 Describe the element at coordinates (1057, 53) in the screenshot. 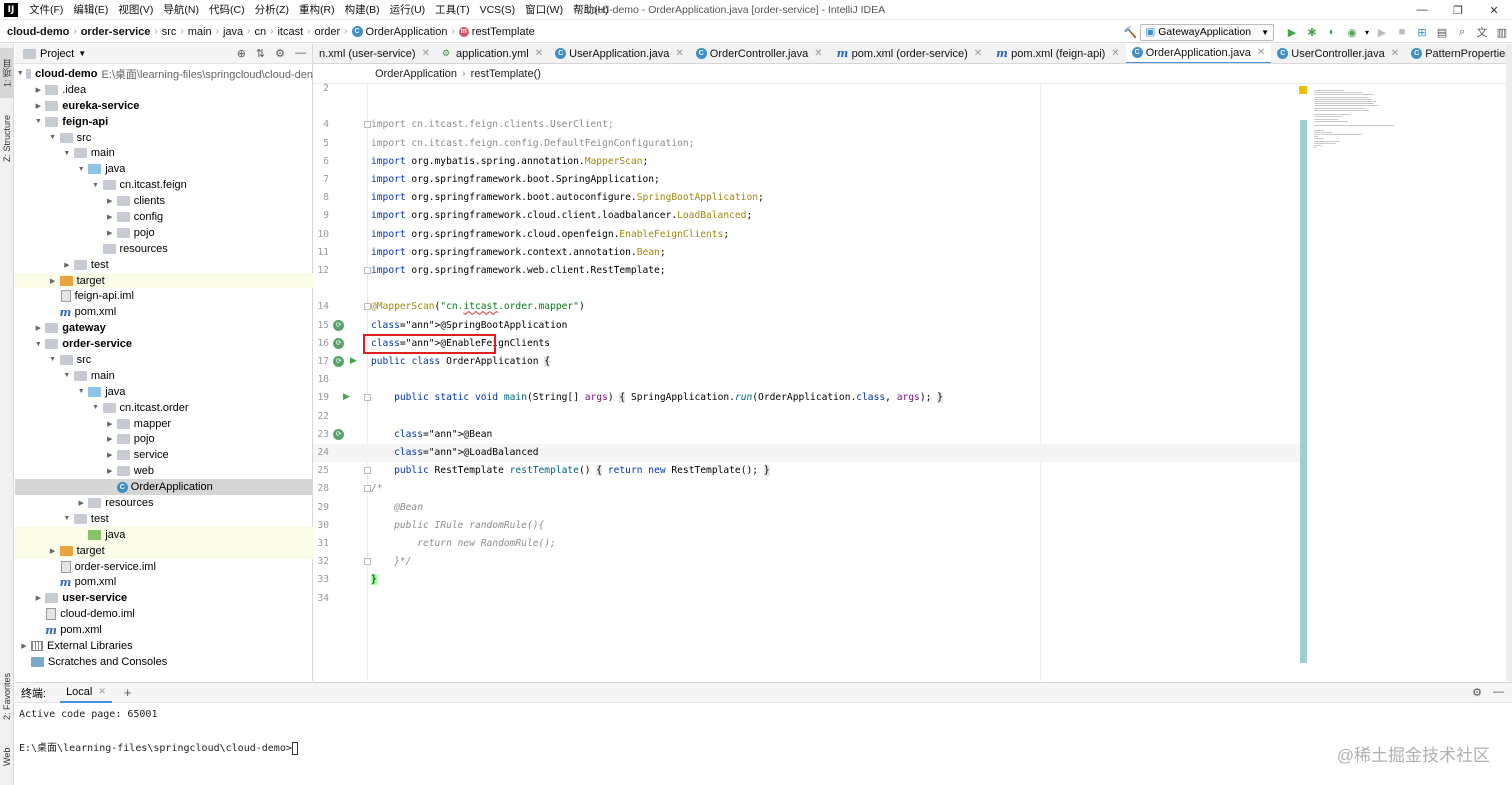

I see `editor-tab: m pom.xml (feign-api) ✕` at that location.